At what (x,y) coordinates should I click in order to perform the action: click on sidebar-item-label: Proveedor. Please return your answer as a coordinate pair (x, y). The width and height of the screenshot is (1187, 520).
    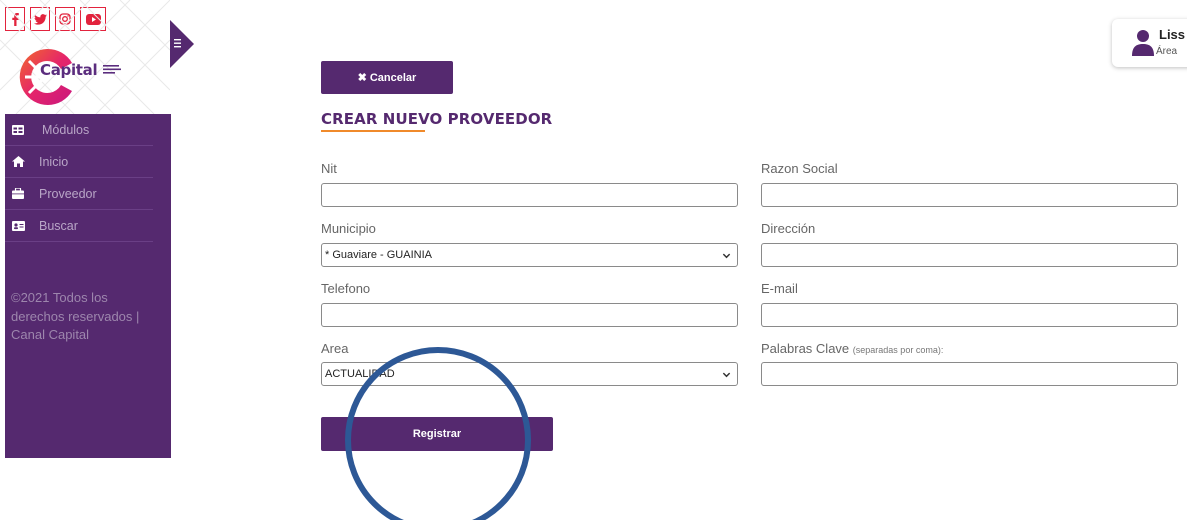
    Looking at the image, I should click on (68, 193).